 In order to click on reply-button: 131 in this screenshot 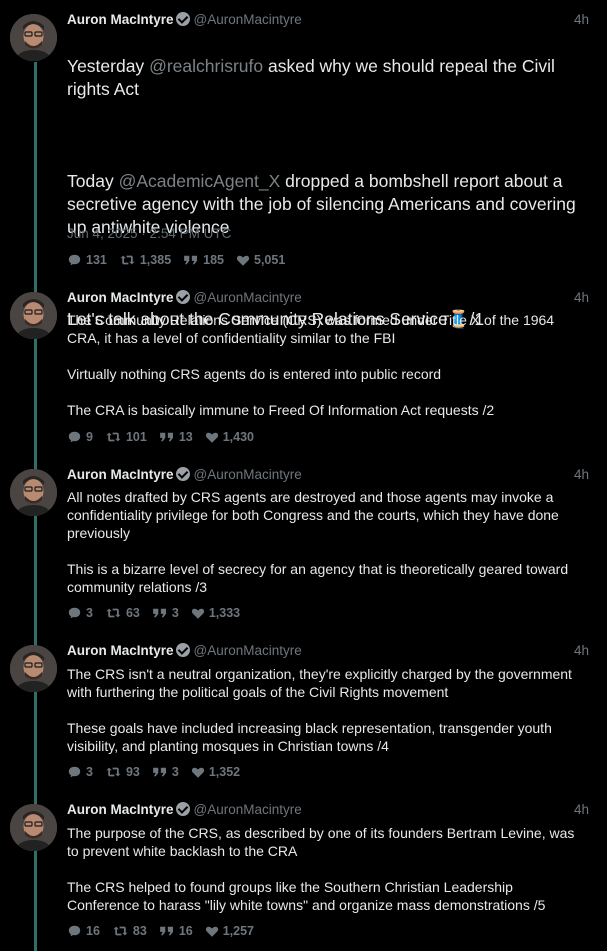, I will do `click(87, 260)`.